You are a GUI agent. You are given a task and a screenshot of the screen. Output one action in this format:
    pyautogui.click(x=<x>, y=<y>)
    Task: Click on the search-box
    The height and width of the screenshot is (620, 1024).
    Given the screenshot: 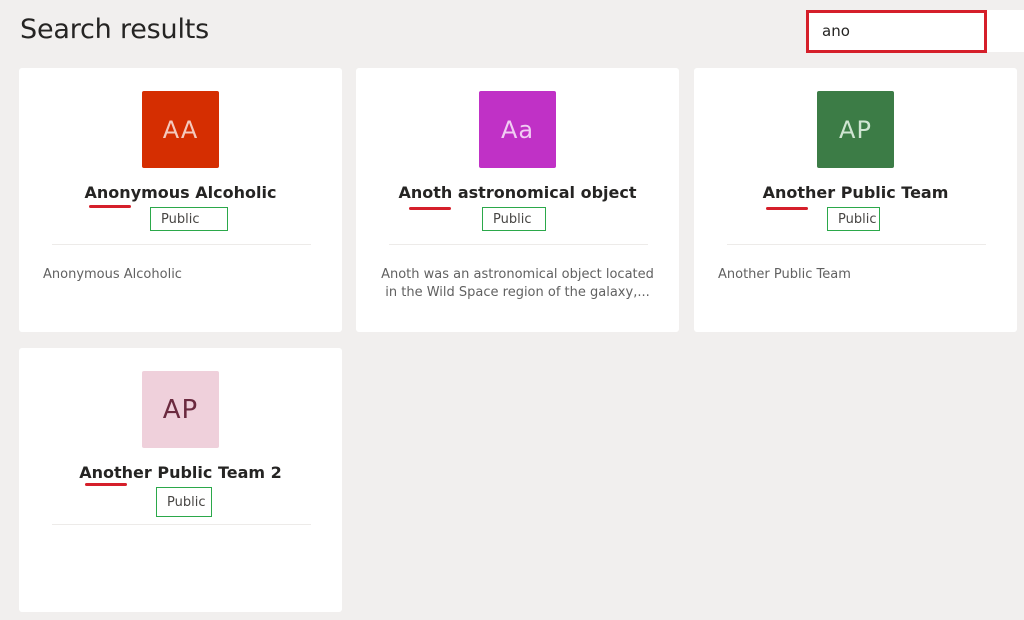 What is the action you would take?
    pyautogui.click(x=915, y=31)
    